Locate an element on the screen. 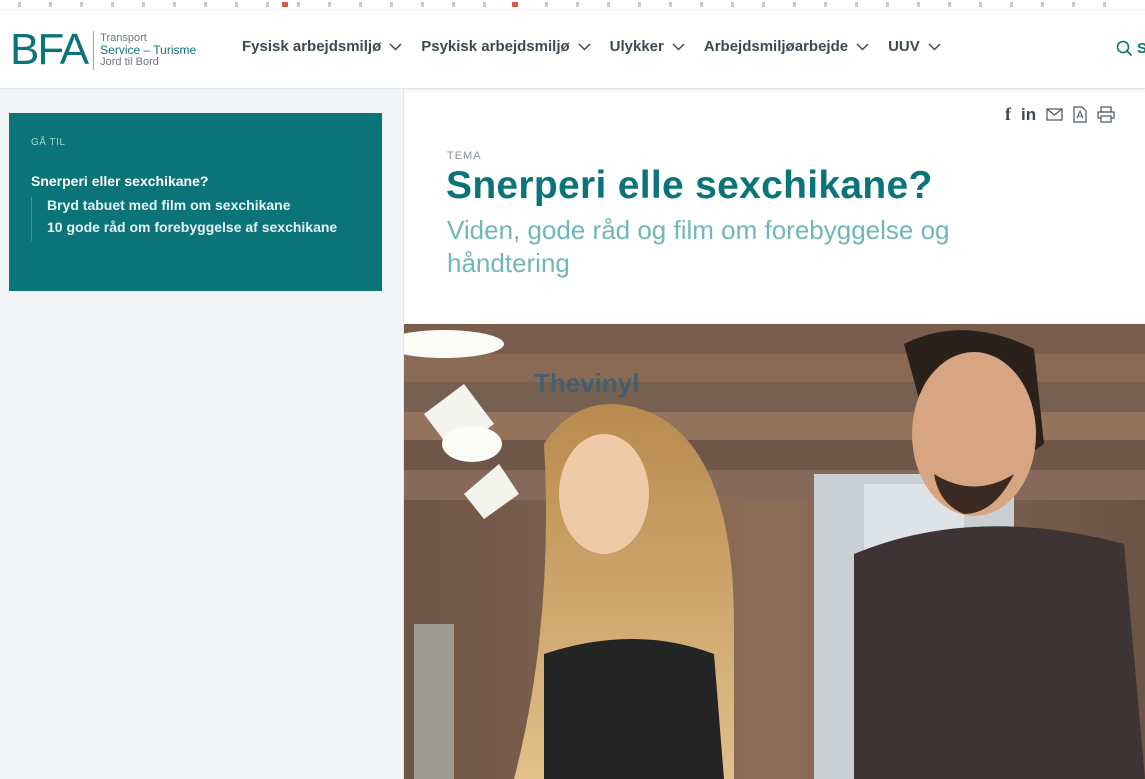 The width and height of the screenshot is (1145, 779). toc-heading: GÅ TIL is located at coordinates (48, 142).